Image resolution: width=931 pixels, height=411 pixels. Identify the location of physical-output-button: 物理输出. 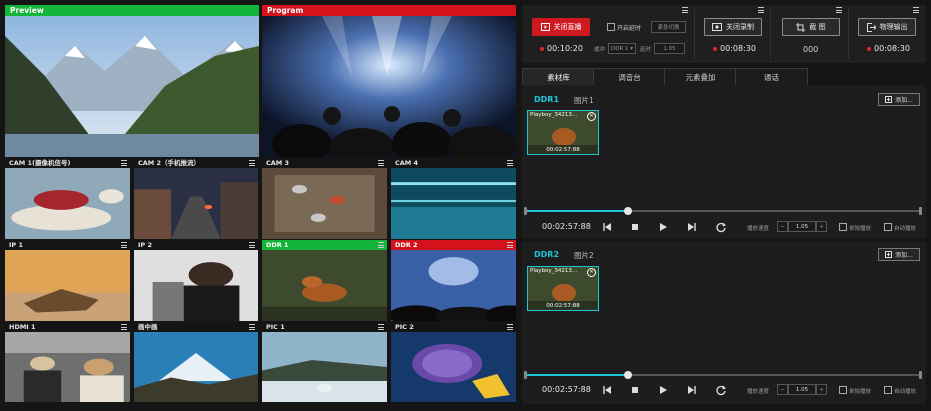
(887, 27).